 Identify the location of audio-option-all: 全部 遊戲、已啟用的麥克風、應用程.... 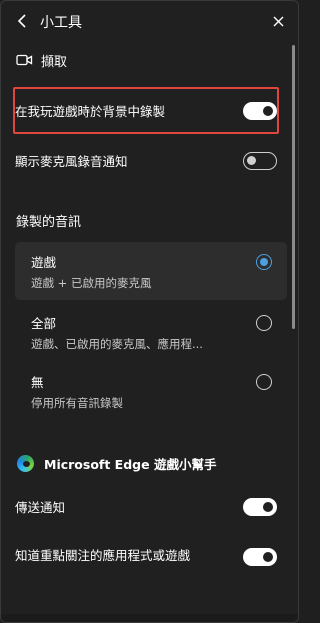
(151, 332).